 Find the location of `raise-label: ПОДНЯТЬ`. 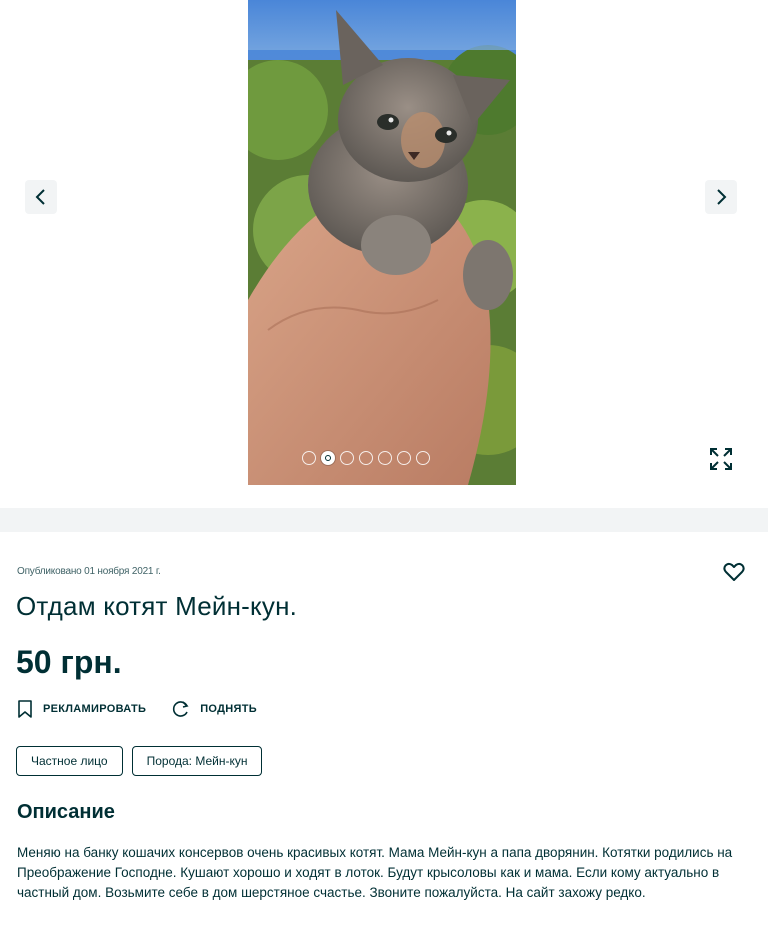

raise-label: ПОДНЯТЬ is located at coordinates (228, 709).